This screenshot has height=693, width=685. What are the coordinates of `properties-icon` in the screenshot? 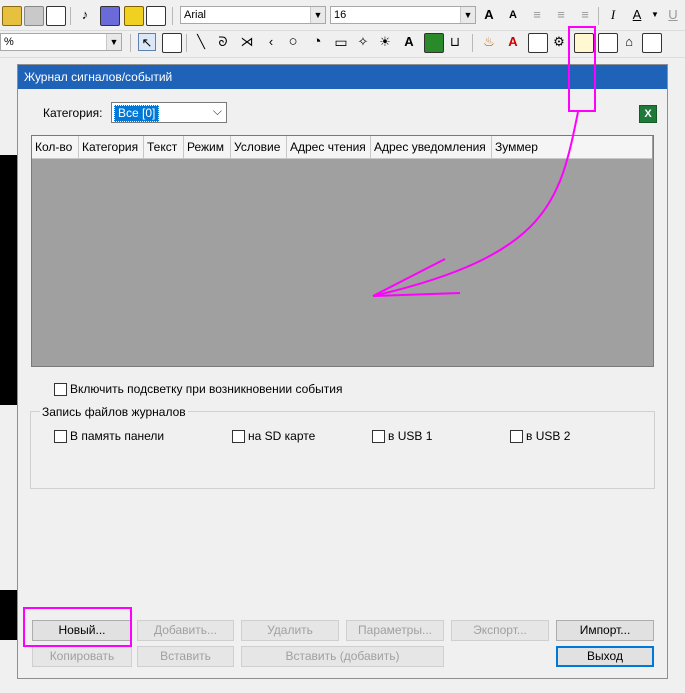 It's located at (172, 43).